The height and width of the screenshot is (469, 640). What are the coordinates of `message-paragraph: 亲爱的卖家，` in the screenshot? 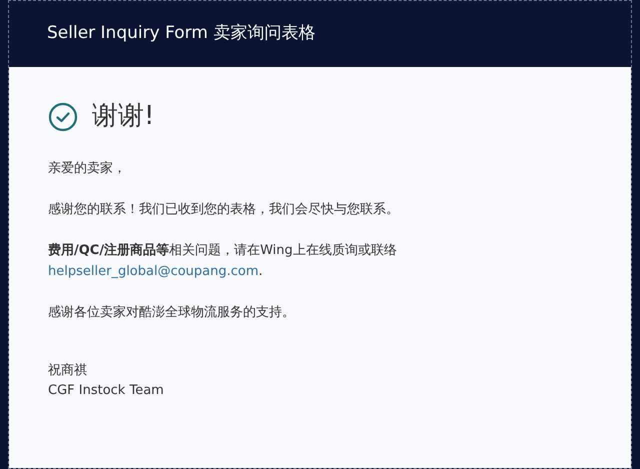 It's located at (87, 169).